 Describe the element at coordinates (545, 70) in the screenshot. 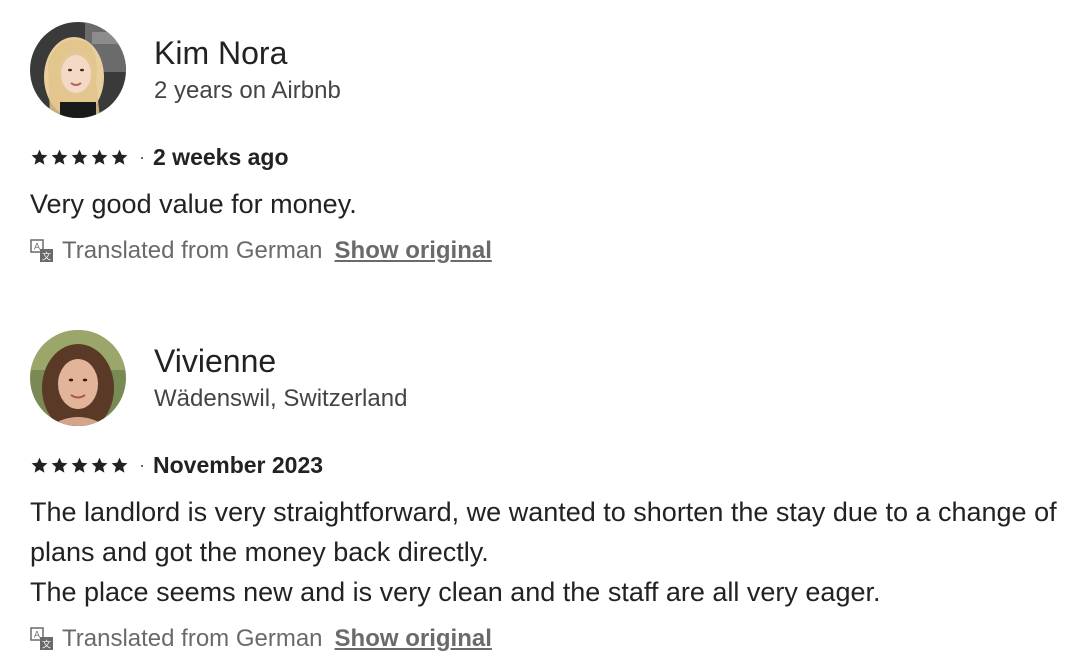

I see `reviewer-header: Kim Nora 2 years on Airbnb` at that location.